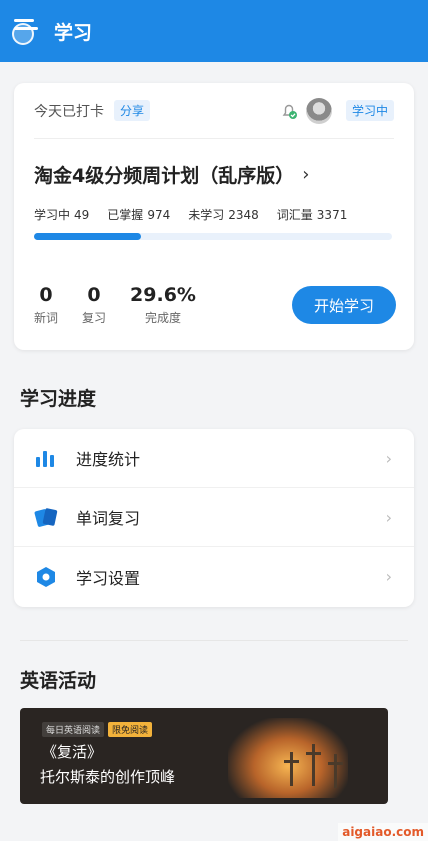 This screenshot has width=428, height=841. Describe the element at coordinates (69, 111) in the screenshot. I see `checkin-text: 今天已打卡` at that location.